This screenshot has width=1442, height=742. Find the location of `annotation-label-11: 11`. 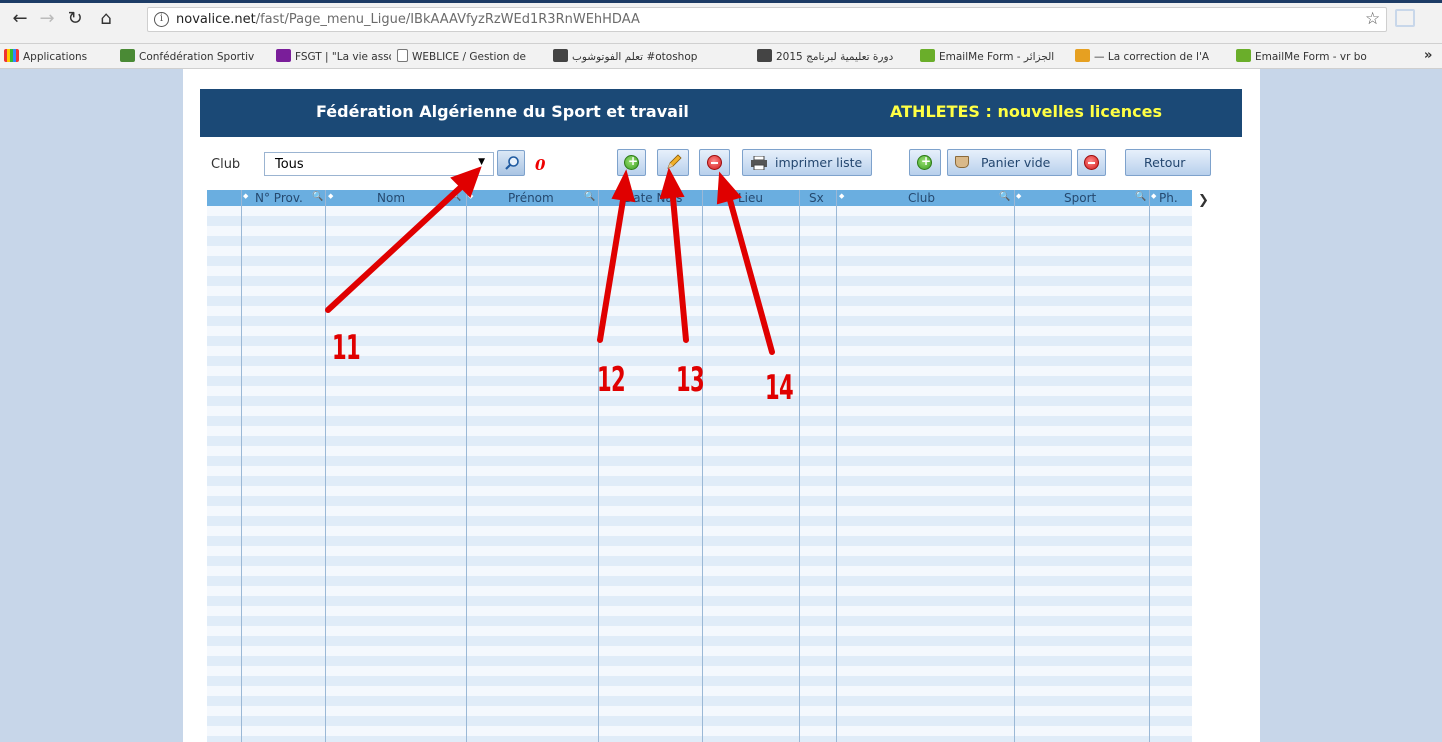

annotation-label-11: 11 is located at coordinates (346, 348).